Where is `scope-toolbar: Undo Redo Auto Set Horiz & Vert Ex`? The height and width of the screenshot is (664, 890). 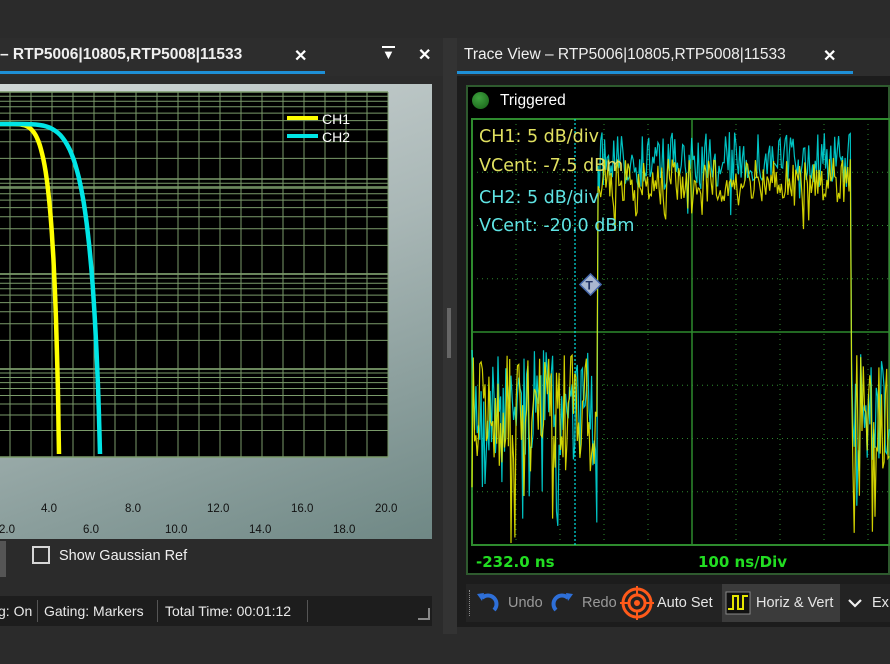 scope-toolbar: Undo Redo Auto Set Horiz & Vert Ex is located at coordinates (678, 603).